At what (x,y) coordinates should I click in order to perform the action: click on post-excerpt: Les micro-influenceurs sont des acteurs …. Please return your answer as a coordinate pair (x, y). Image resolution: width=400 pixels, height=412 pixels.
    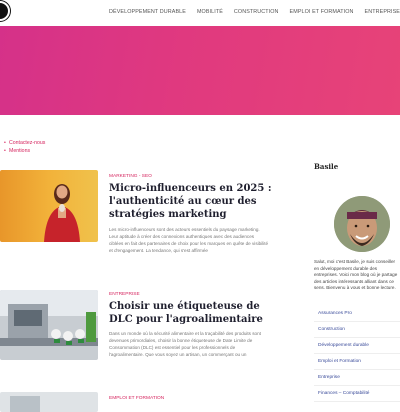
    Looking at the image, I should click on (189, 240).